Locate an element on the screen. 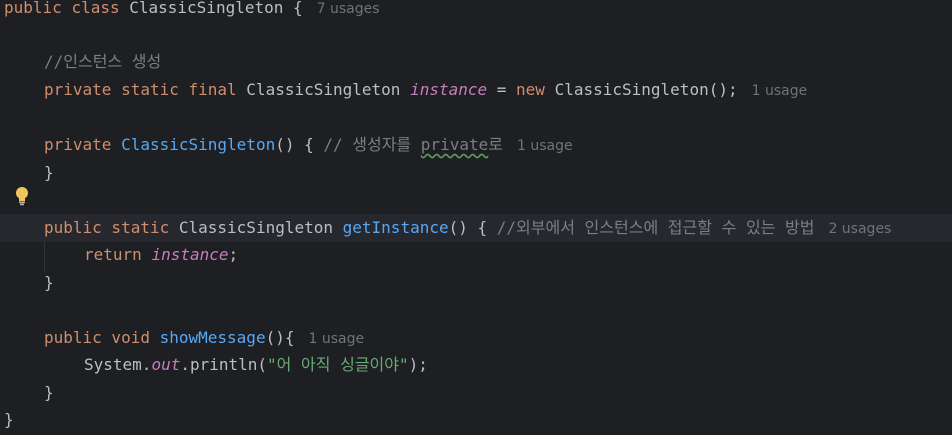 This screenshot has height=435, width=952. keyword-return: return is located at coordinates (113, 254).